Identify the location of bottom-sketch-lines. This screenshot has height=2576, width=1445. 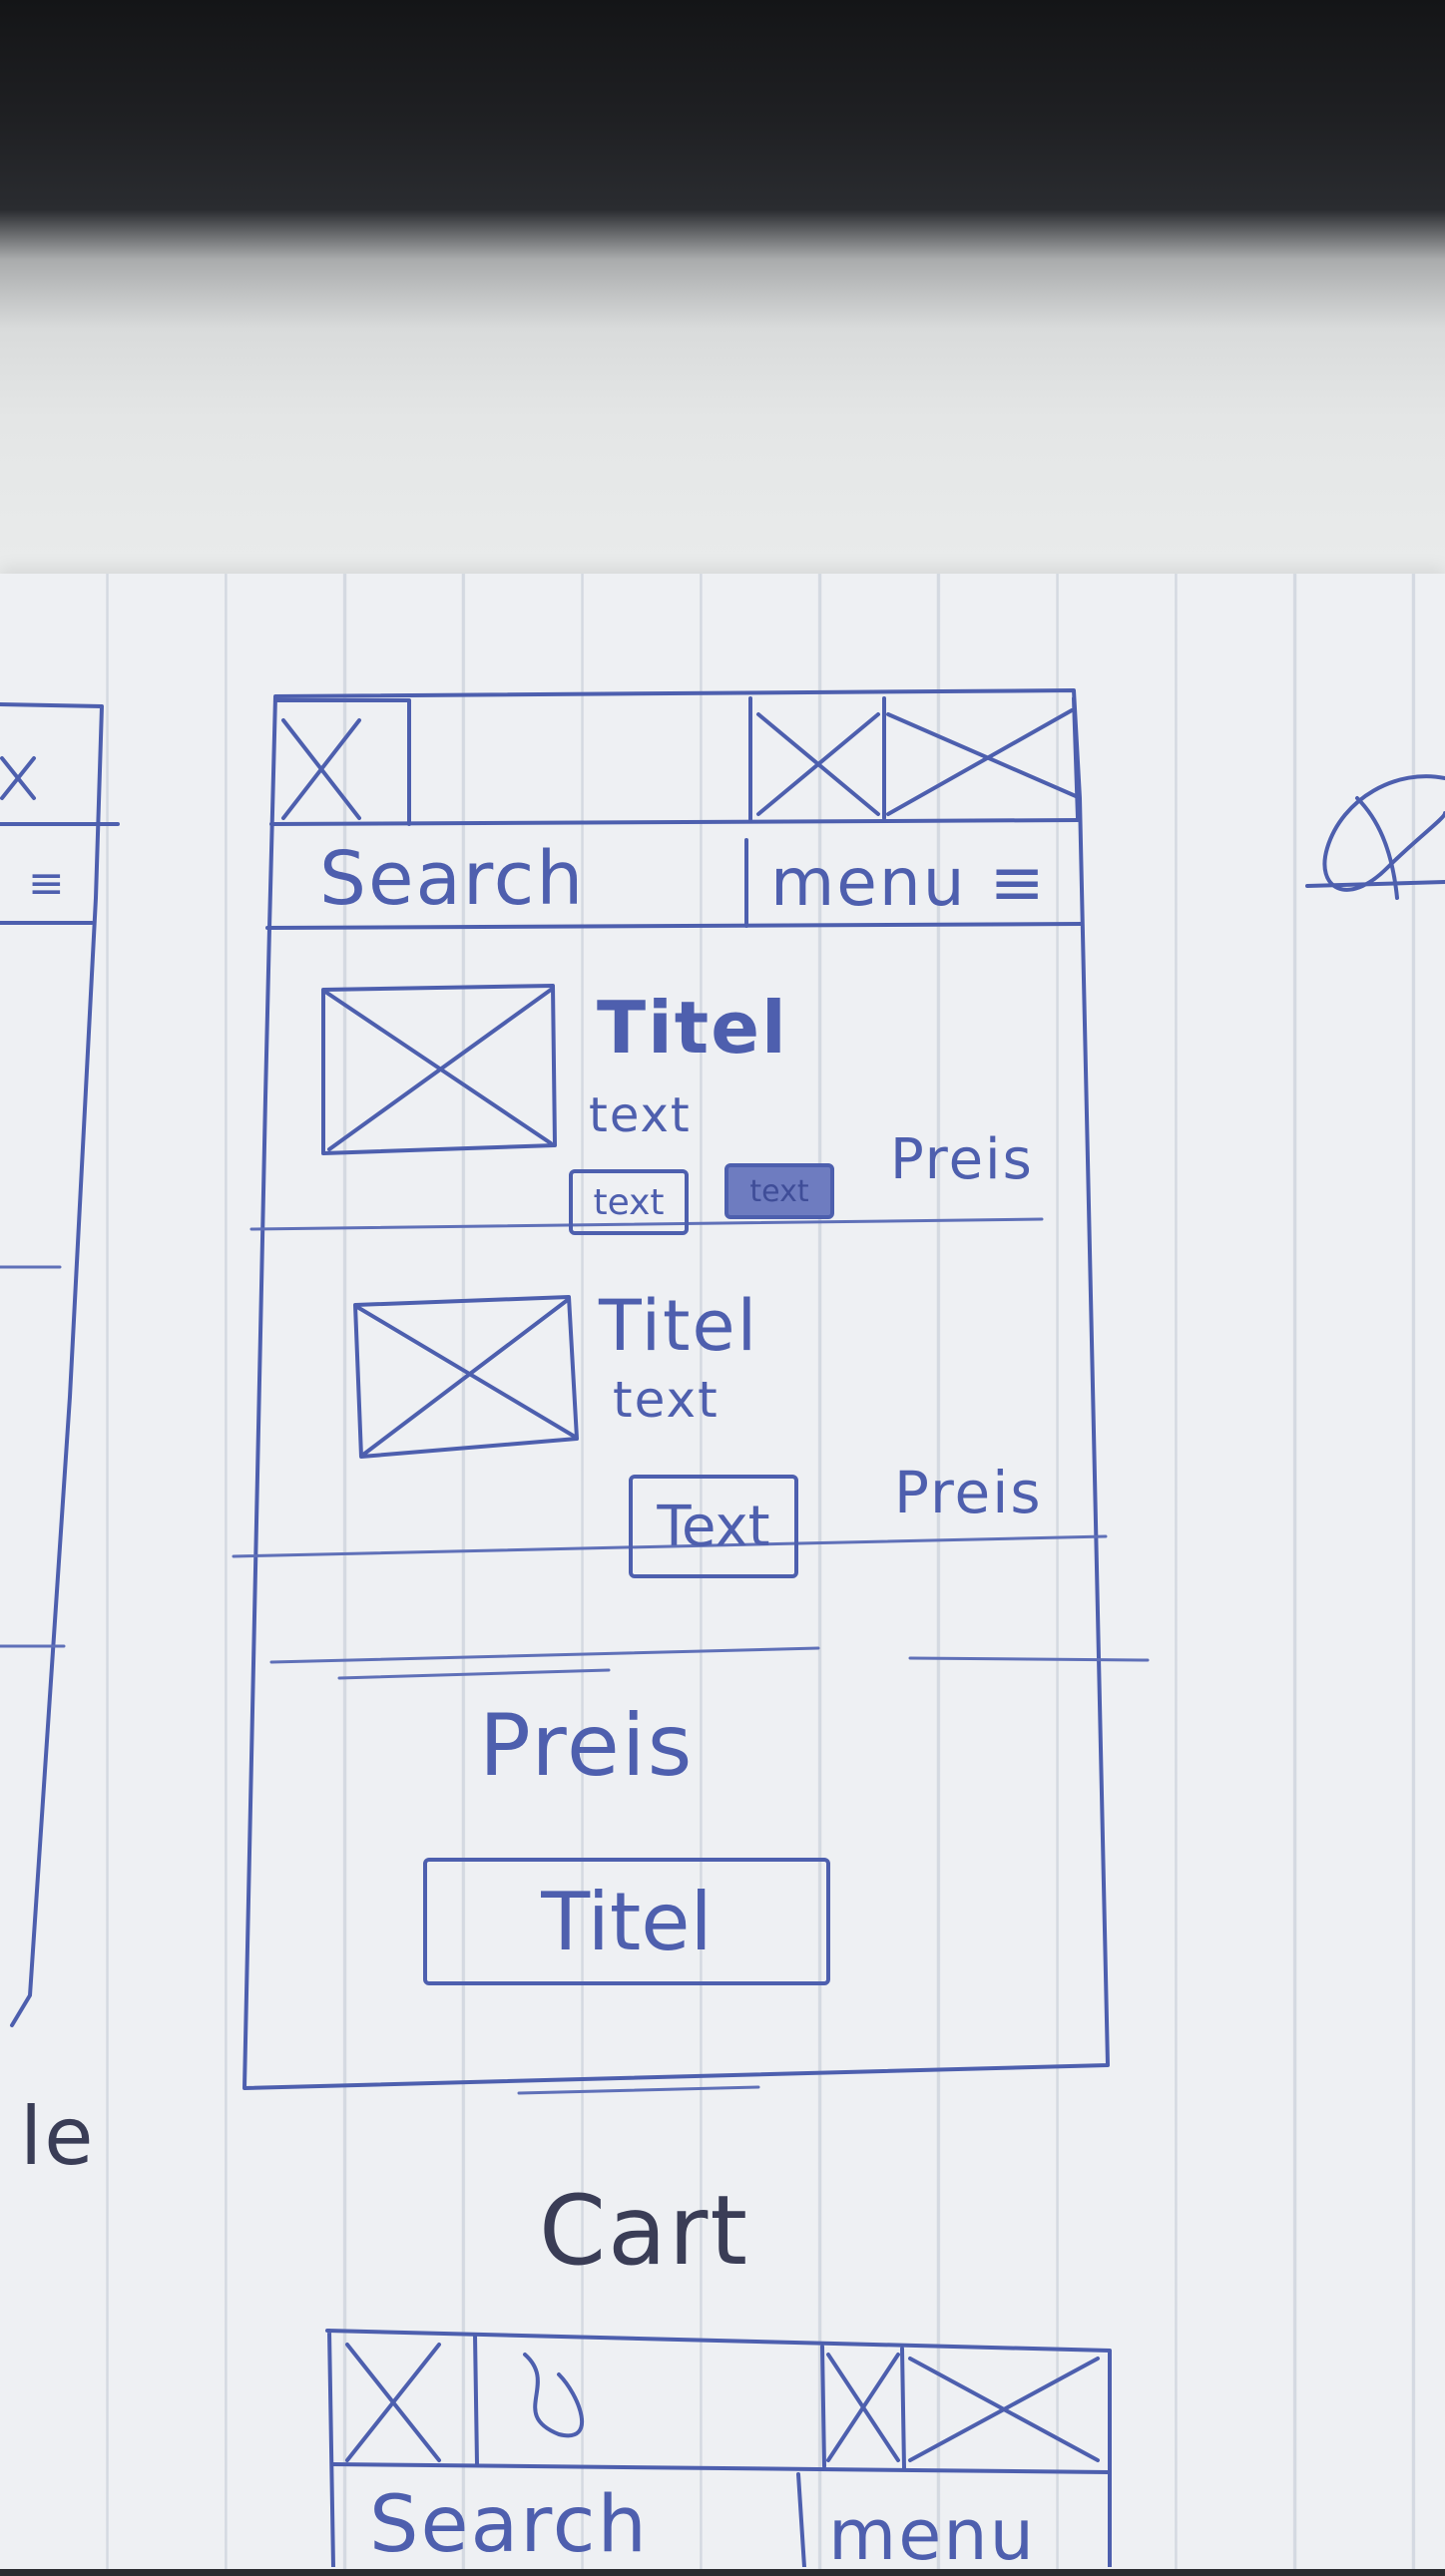
(718, 2448).